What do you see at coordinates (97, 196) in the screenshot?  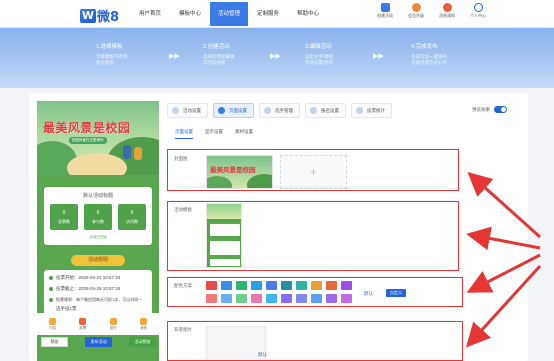 I see `activity-title: 默认活动标题` at bounding box center [97, 196].